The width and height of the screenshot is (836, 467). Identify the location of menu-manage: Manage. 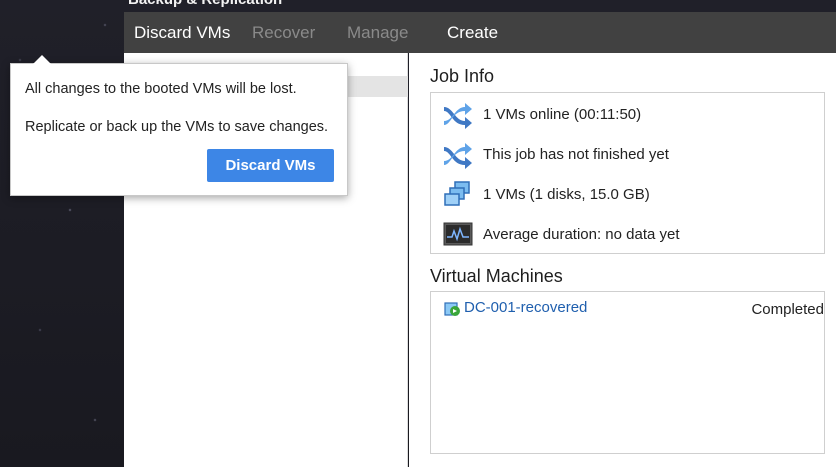
(377, 32).